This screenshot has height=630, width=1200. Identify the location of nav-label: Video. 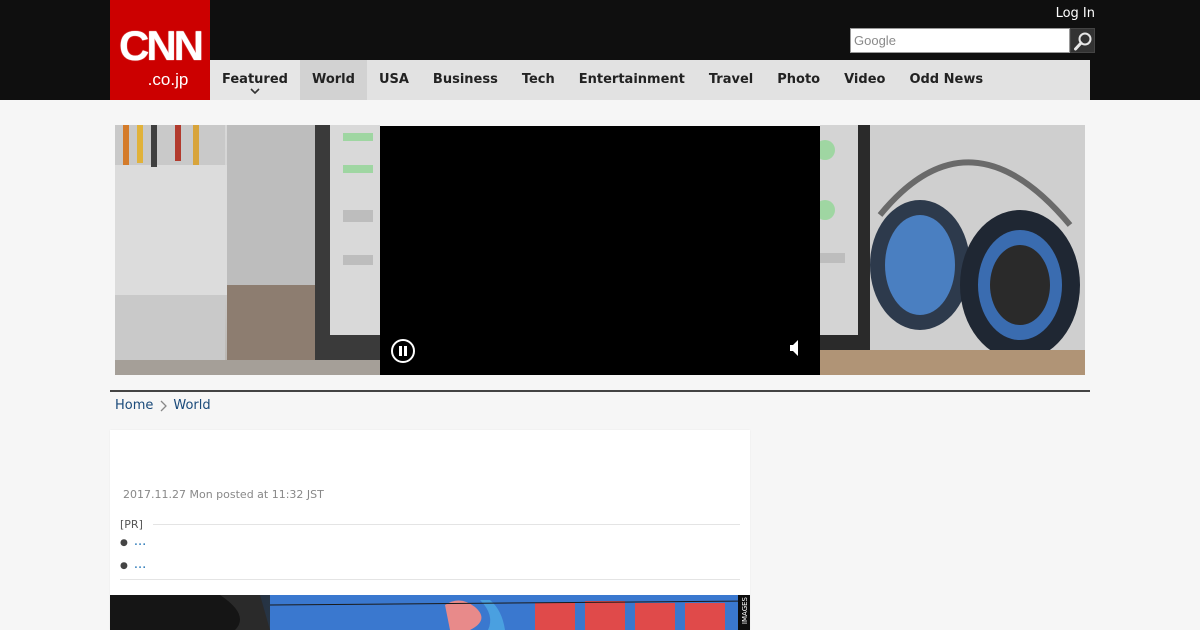
(865, 79).